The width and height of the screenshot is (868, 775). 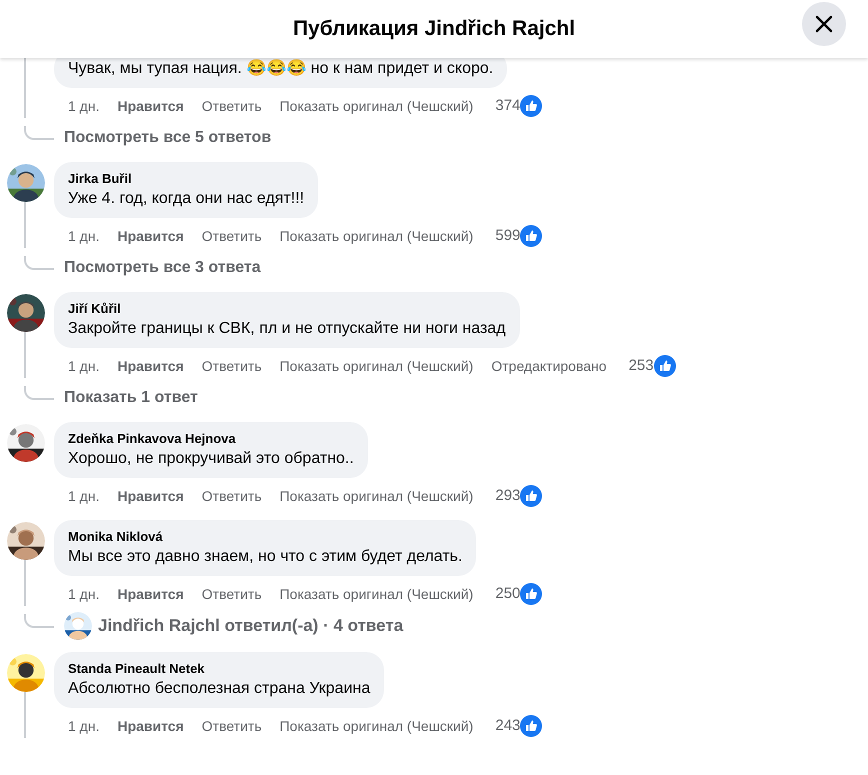 I want to click on like-count: 599, so click(x=507, y=236).